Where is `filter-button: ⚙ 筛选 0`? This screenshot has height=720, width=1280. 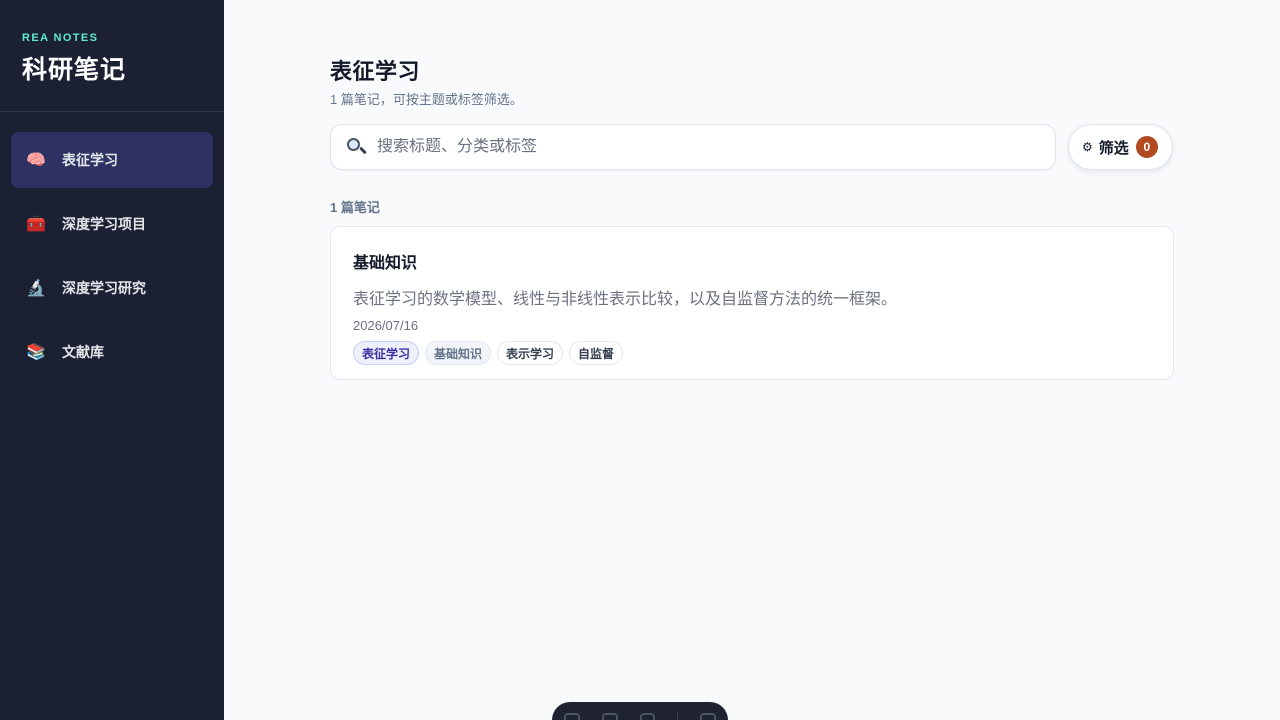 filter-button: ⚙ 筛选 0 is located at coordinates (1120, 147).